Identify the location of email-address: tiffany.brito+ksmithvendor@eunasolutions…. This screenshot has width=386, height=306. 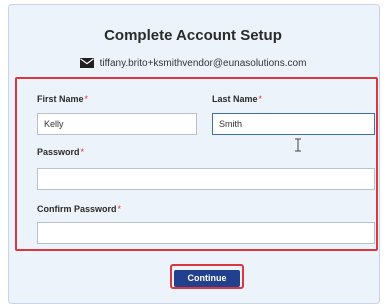
(203, 63).